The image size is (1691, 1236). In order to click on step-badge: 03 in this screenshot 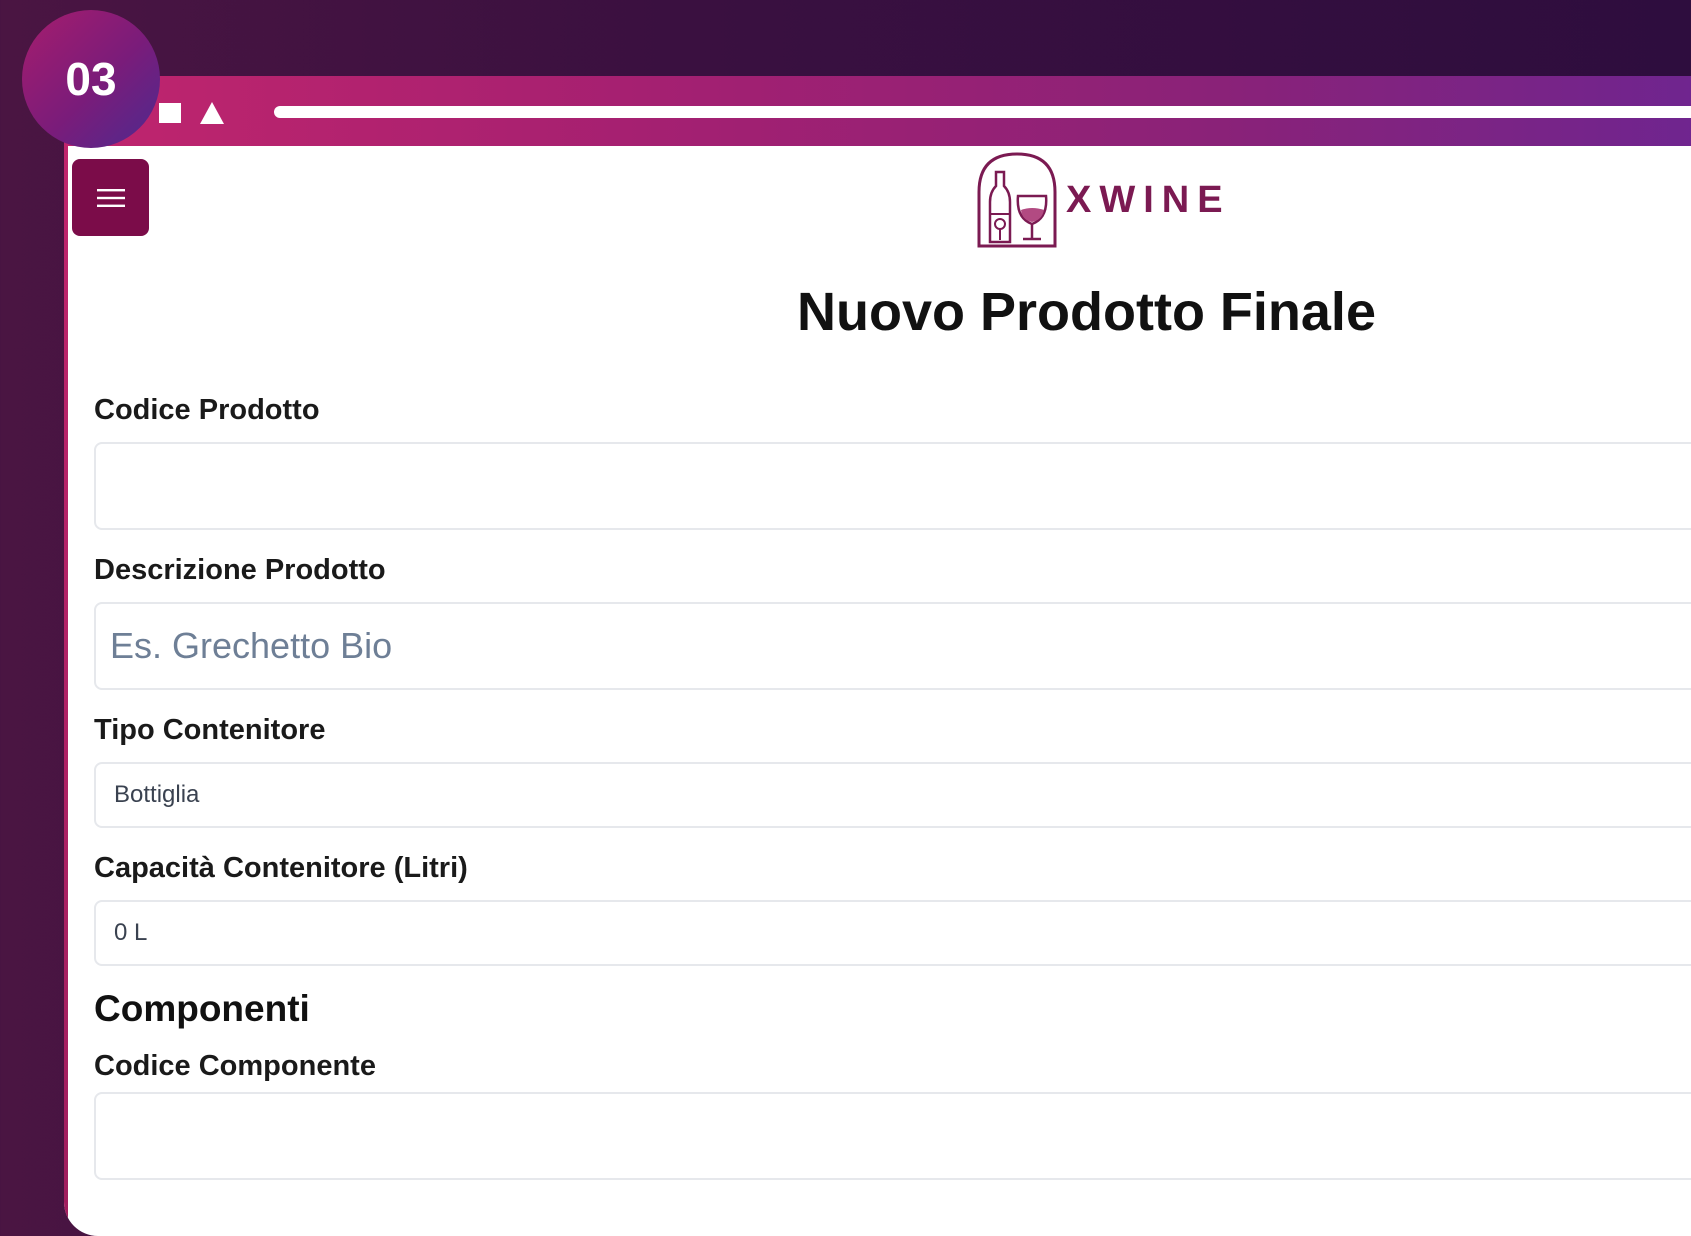, I will do `click(91, 79)`.